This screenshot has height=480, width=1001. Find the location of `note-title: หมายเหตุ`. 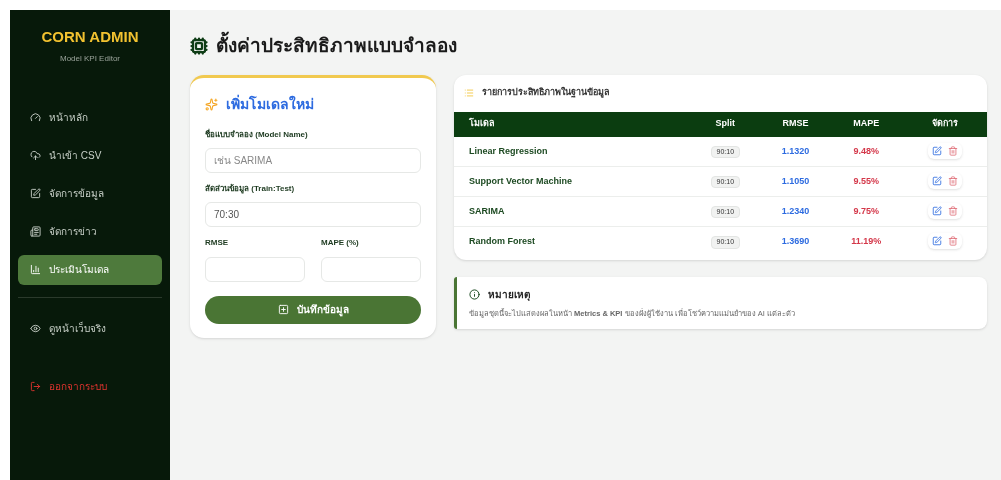

note-title: หมายเหตุ is located at coordinates (509, 294).